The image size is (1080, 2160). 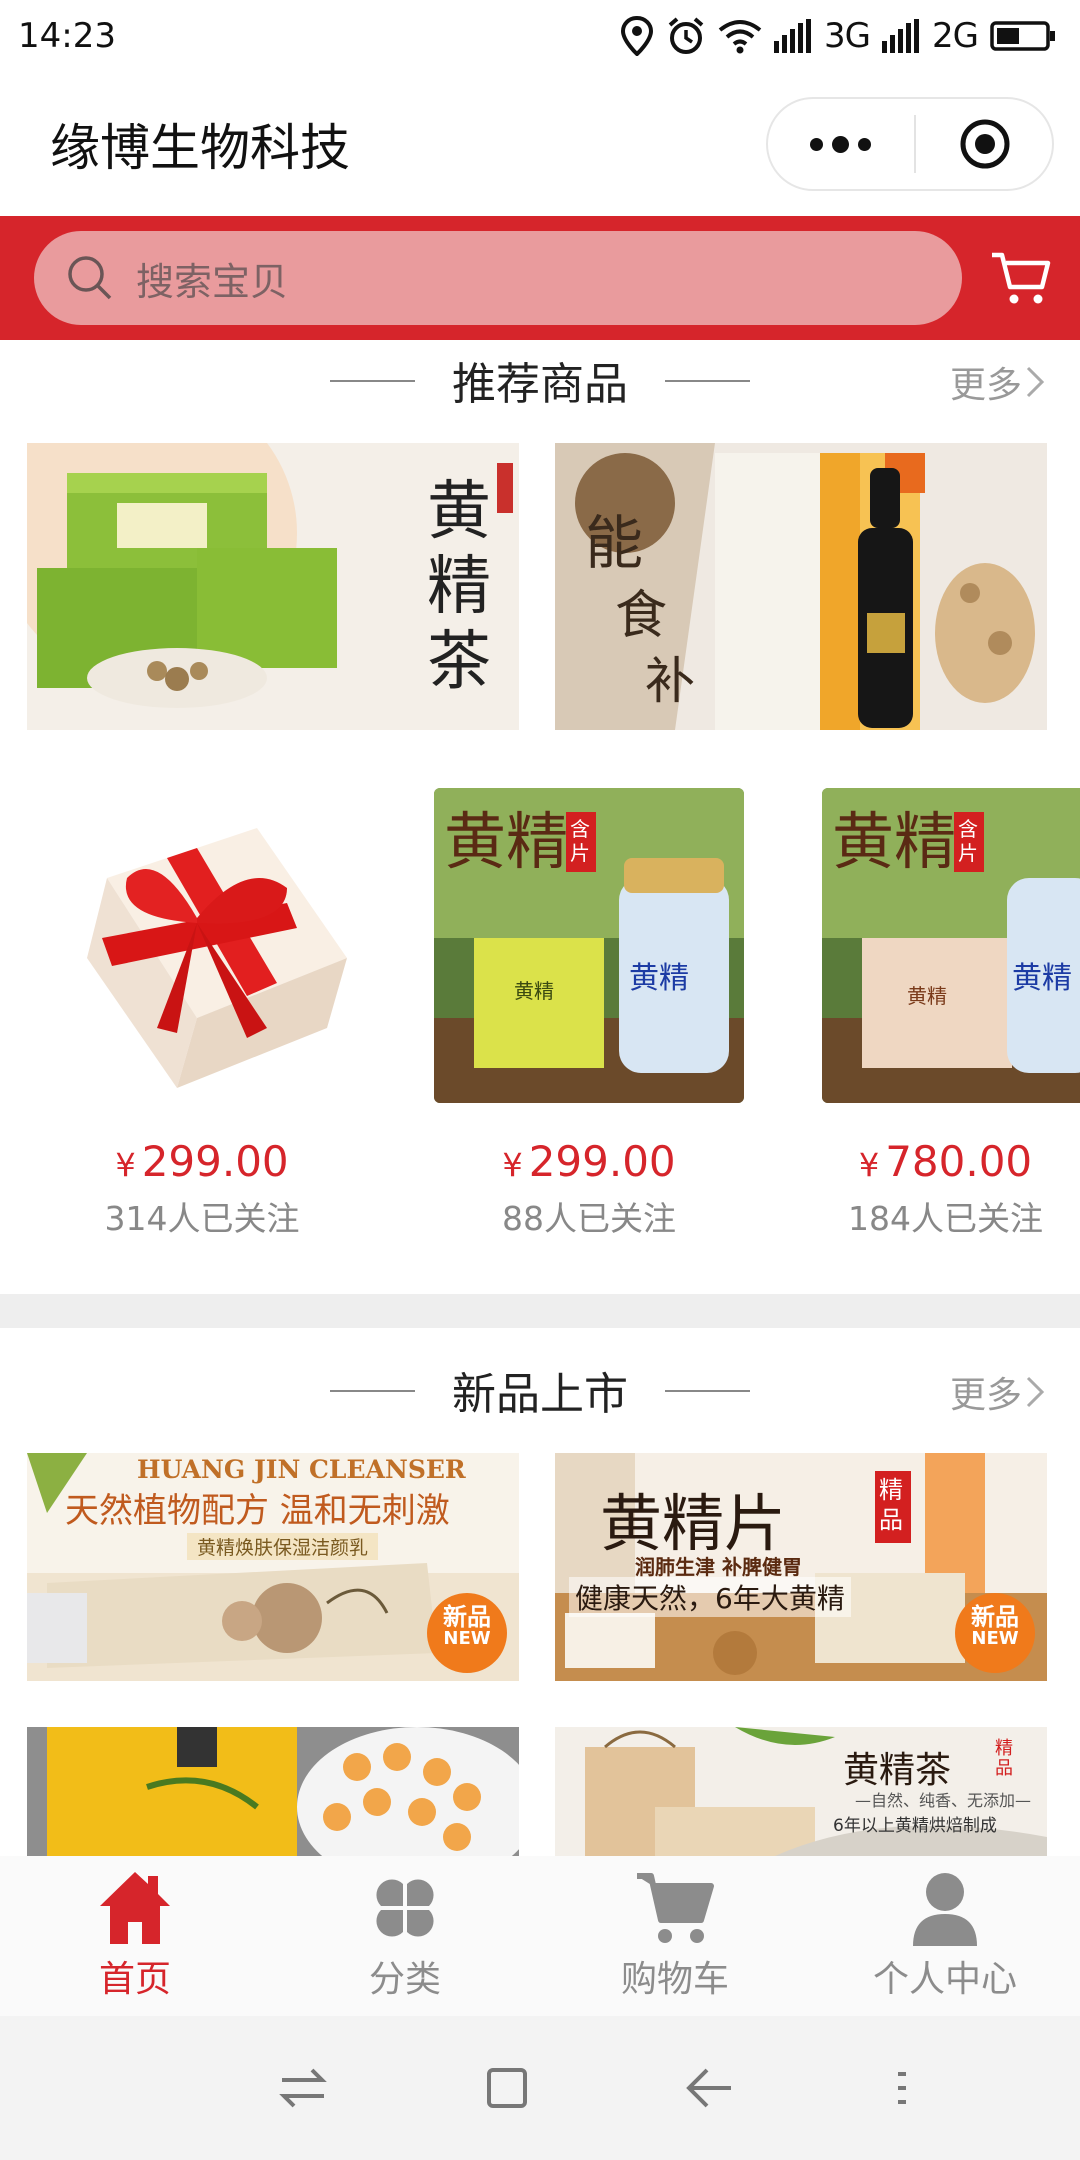 I want to click on product-image-lozenge-yellow: 黄精 含 片 黄精 黄精, so click(x=589, y=945).